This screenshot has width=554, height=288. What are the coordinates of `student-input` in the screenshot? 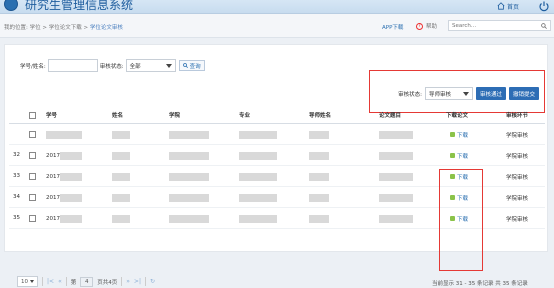 It's located at (72, 65).